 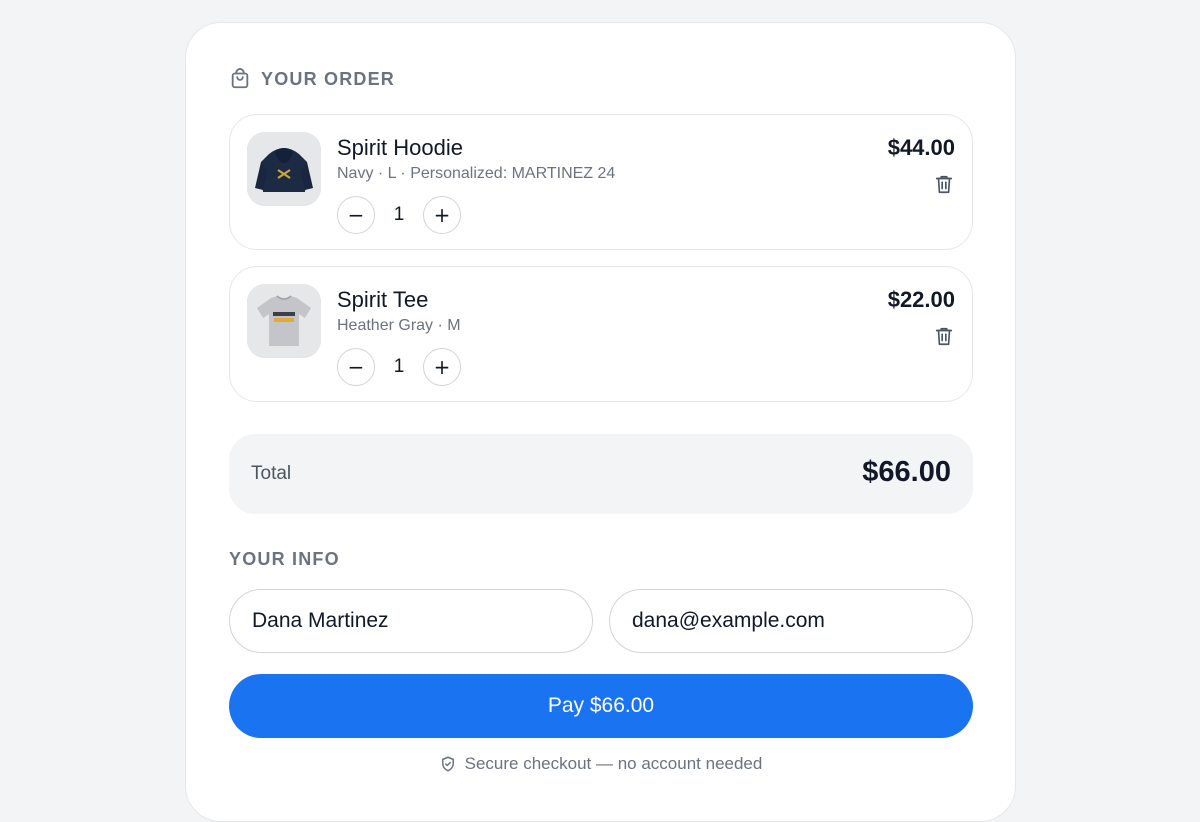 I want to click on item-price: $44.00, so click(x=921, y=147).